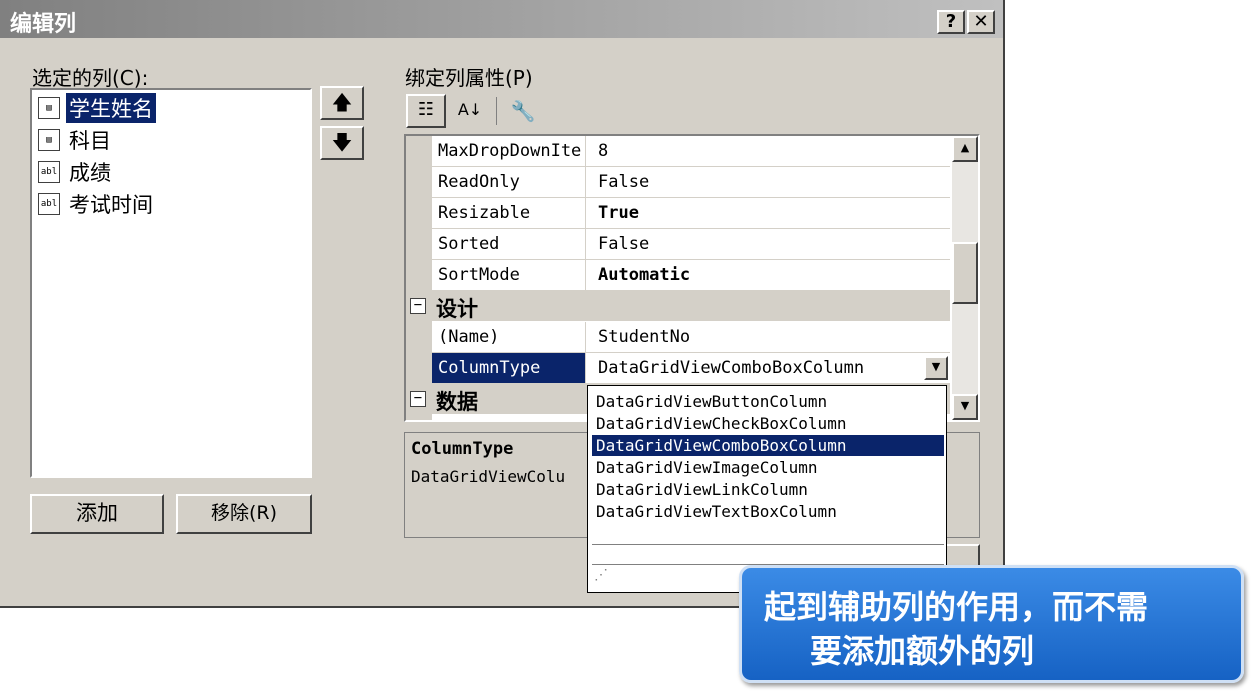 The height and width of the screenshot is (694, 1255). Describe the element at coordinates (90, 78) in the screenshot. I see `selected-columns-label: 选定的列(C):` at that location.